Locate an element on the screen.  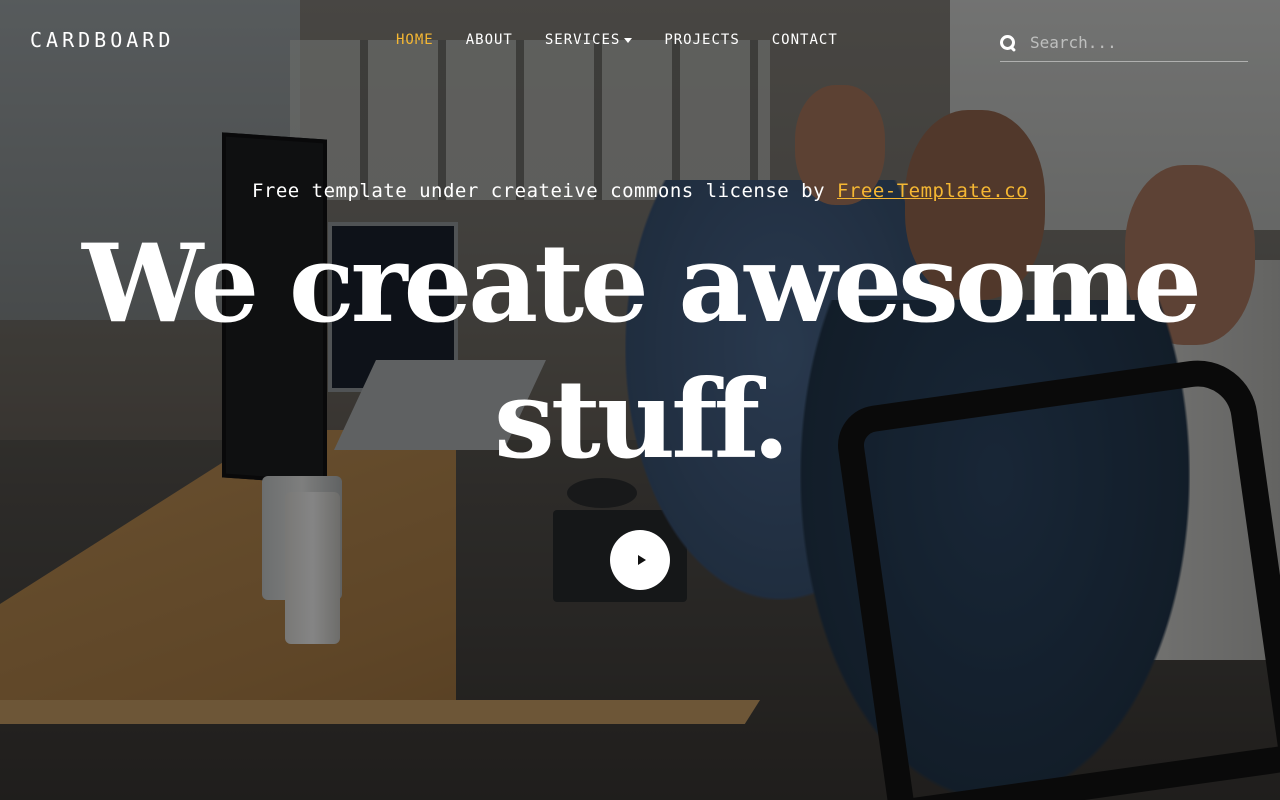
nav-item-contact: CONTACT is located at coordinates (805, 40).